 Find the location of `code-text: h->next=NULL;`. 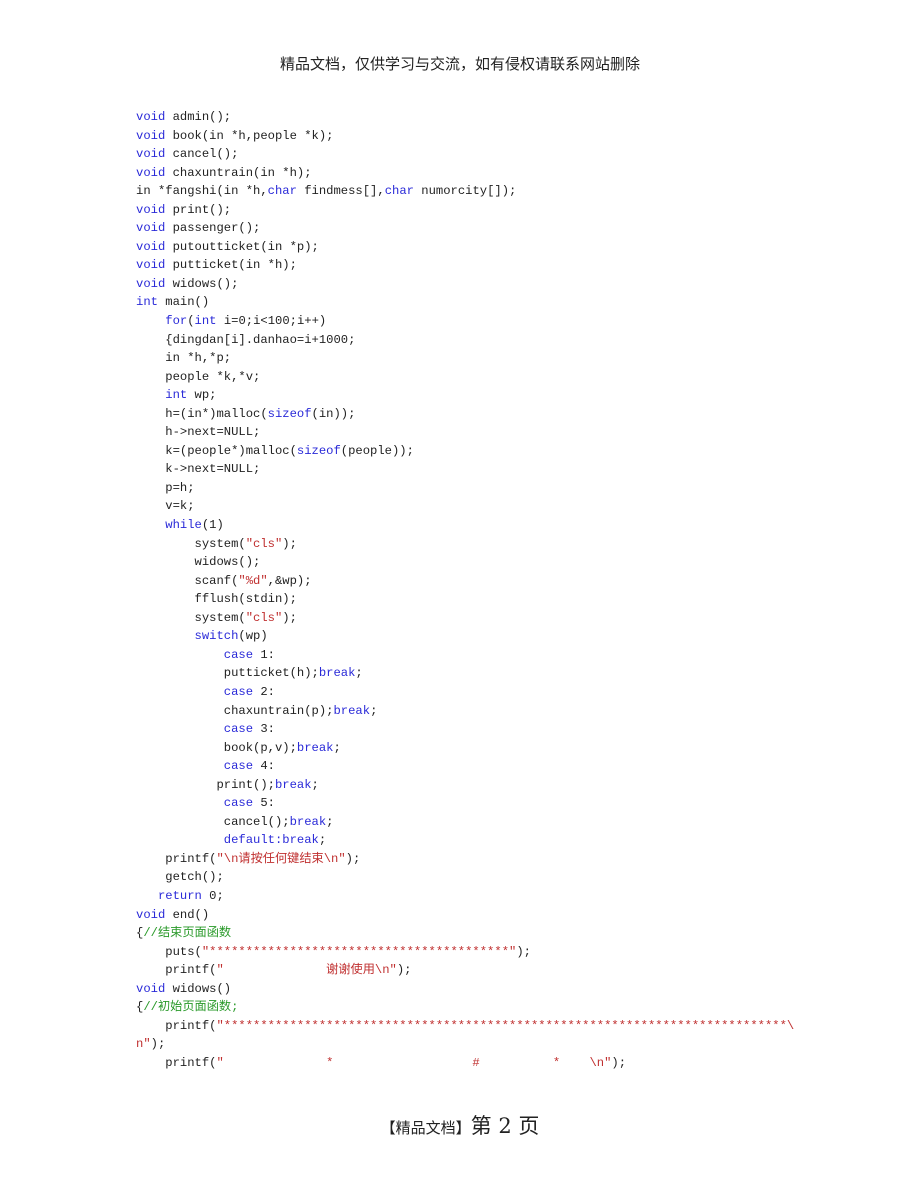

code-text: h->next=NULL; is located at coordinates (198, 432).